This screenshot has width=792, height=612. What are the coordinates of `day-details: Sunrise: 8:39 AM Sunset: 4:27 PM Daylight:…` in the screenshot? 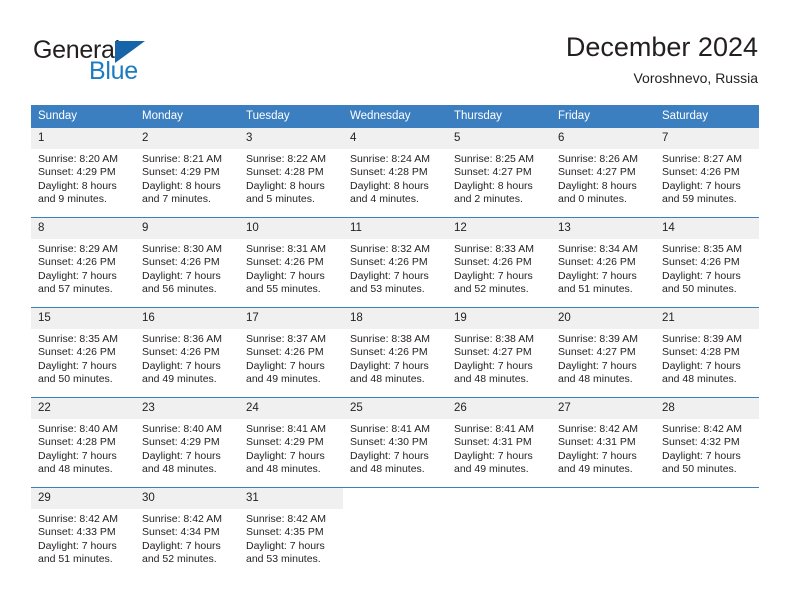 It's located at (603, 358).